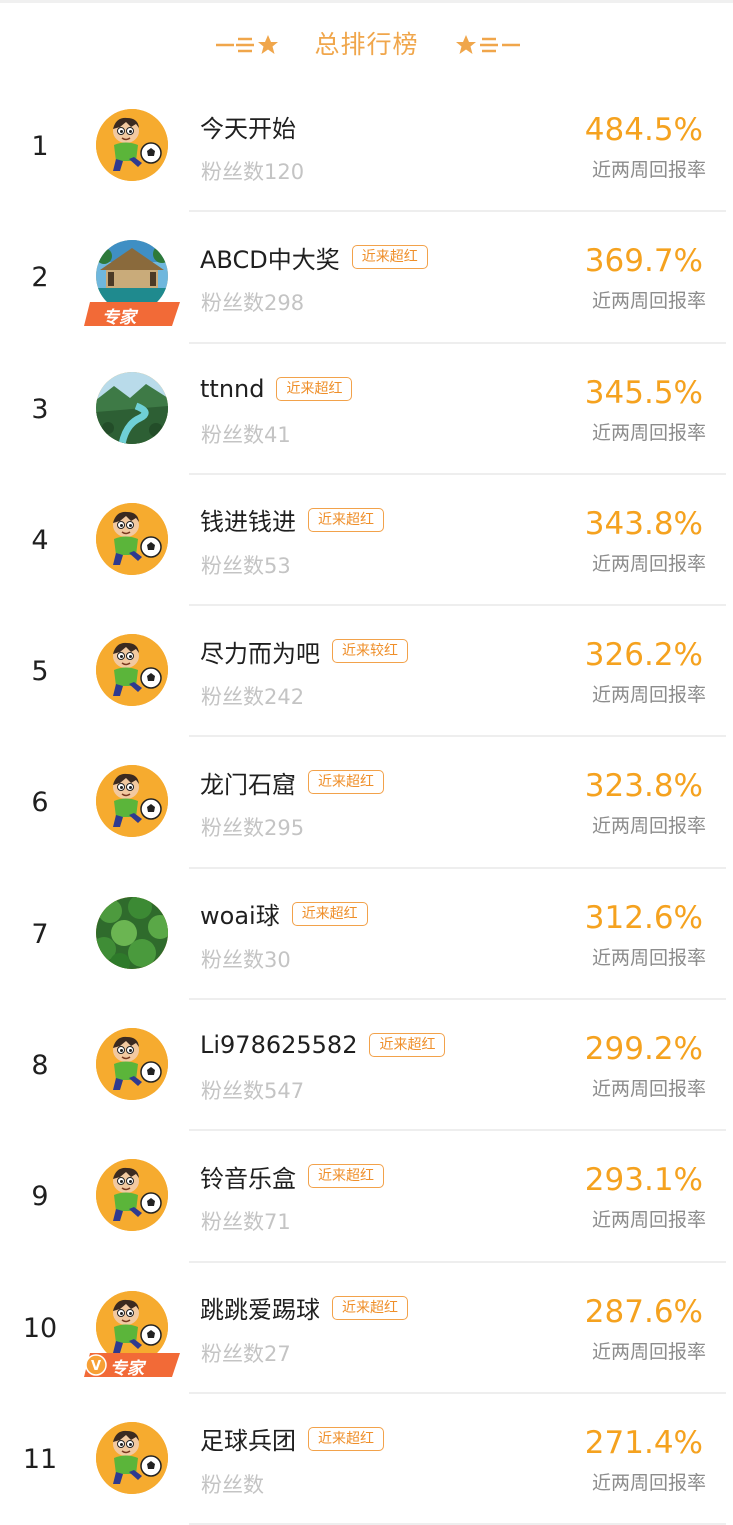 The height and width of the screenshot is (1525, 733). Describe the element at coordinates (366, 672) in the screenshot. I see `leaderboard-row: 5 尽力而为吧 近来较红粉丝数242 326.2% 近两周回报率` at that location.